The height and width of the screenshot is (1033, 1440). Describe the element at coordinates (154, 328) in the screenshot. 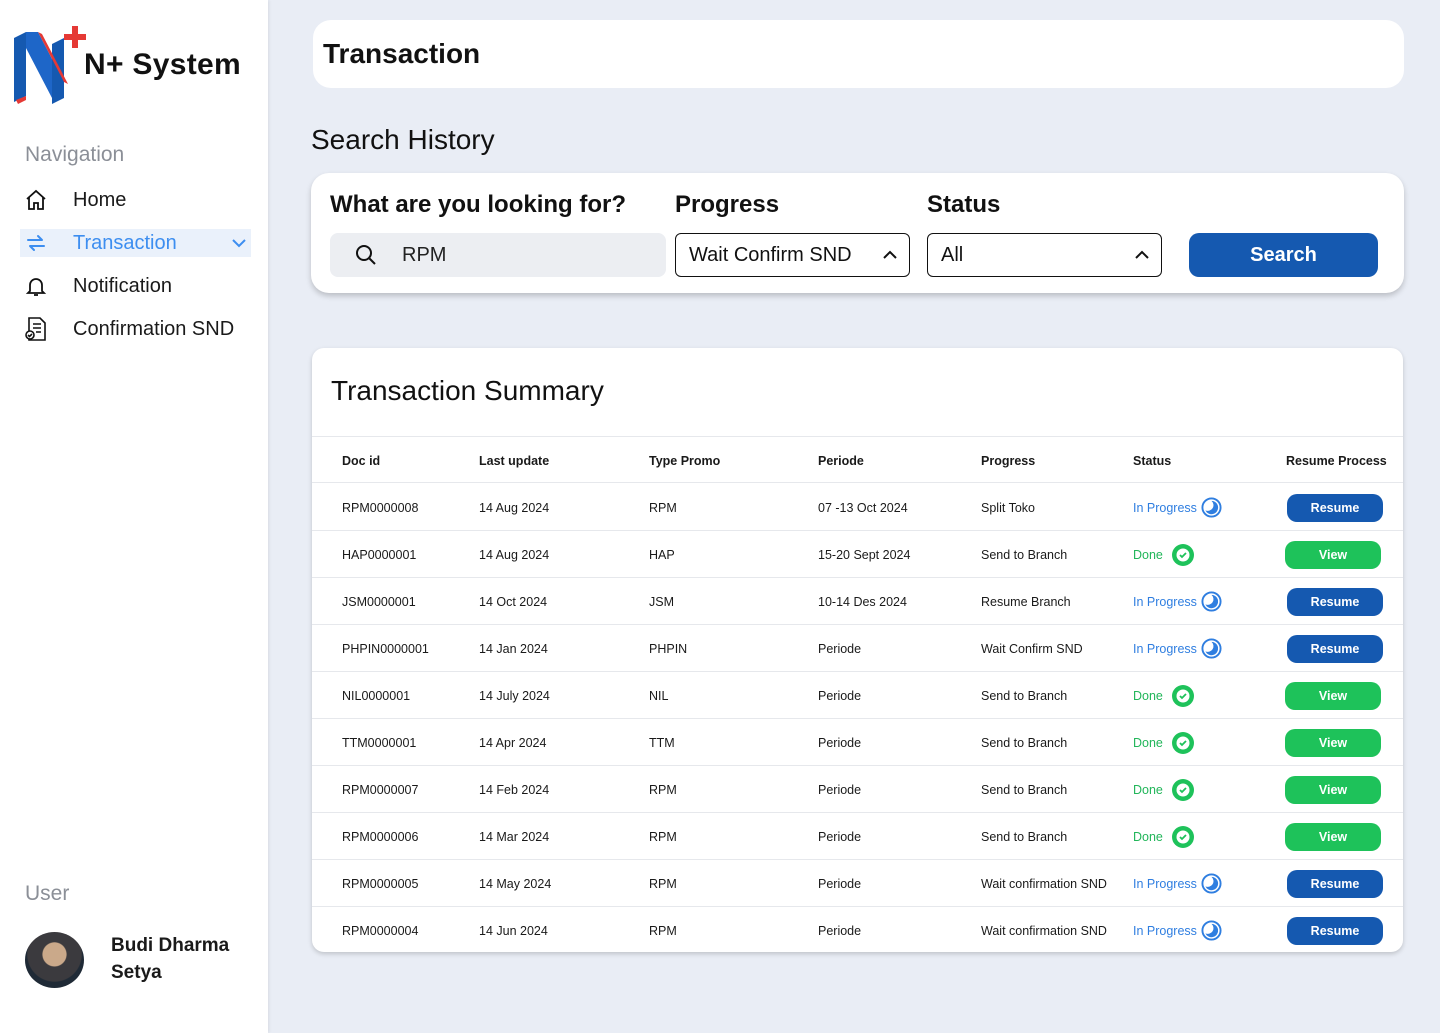

I see `sidebar-item-label: Confirmation SND` at that location.